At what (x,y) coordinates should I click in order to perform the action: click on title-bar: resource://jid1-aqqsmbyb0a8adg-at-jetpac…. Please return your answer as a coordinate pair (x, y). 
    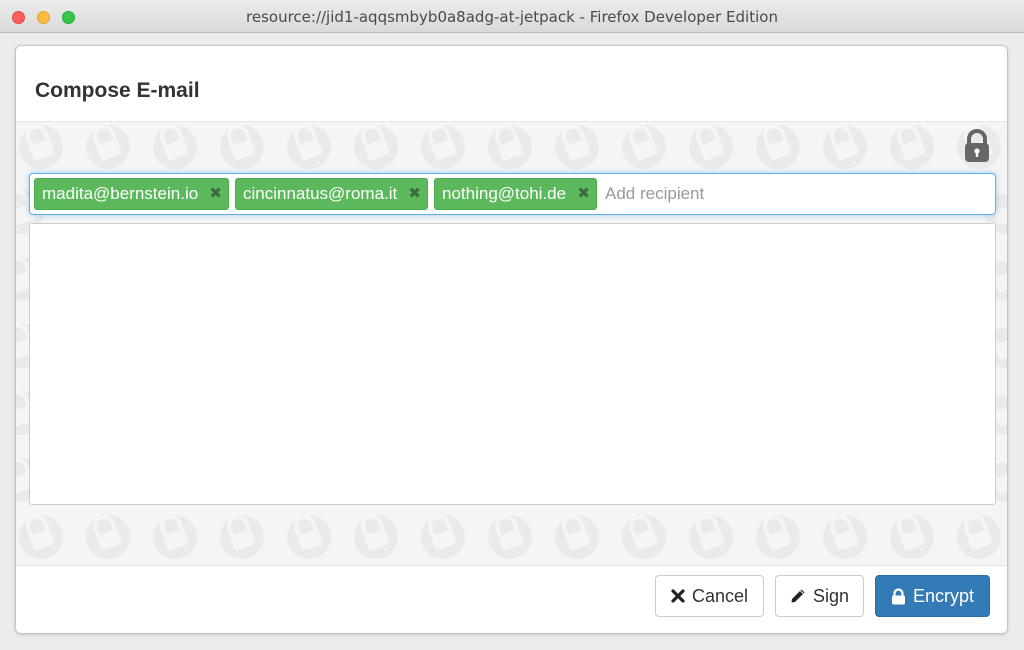
    Looking at the image, I should click on (512, 16).